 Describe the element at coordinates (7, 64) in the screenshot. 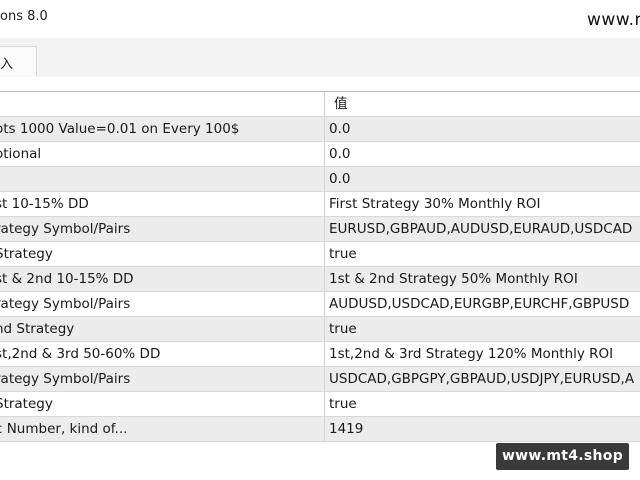

I see `tab-inputs-label: 入` at that location.